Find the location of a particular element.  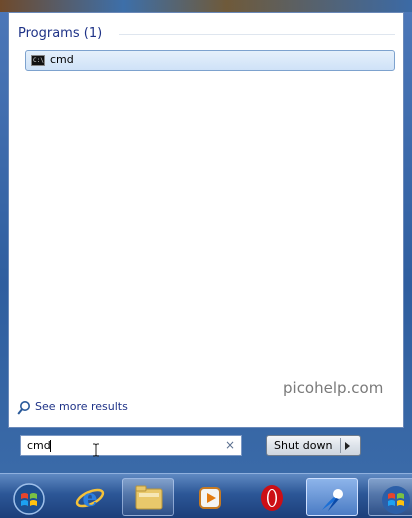

clear-search-icon: × is located at coordinates (230, 445).